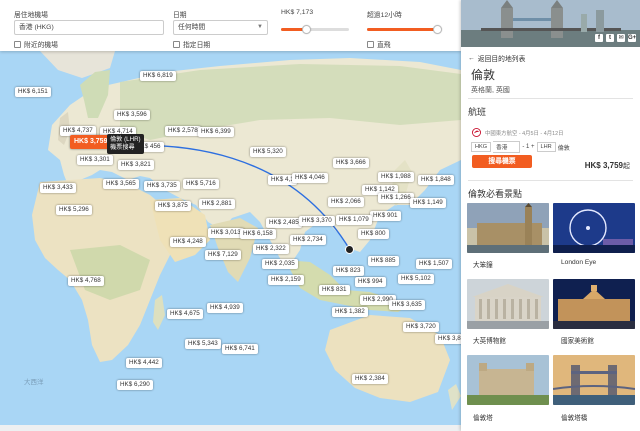 This screenshot has height=431, width=640. Describe the element at coordinates (183, 131) in the screenshot. I see `price-pin: HK$ 2,578` at that location.